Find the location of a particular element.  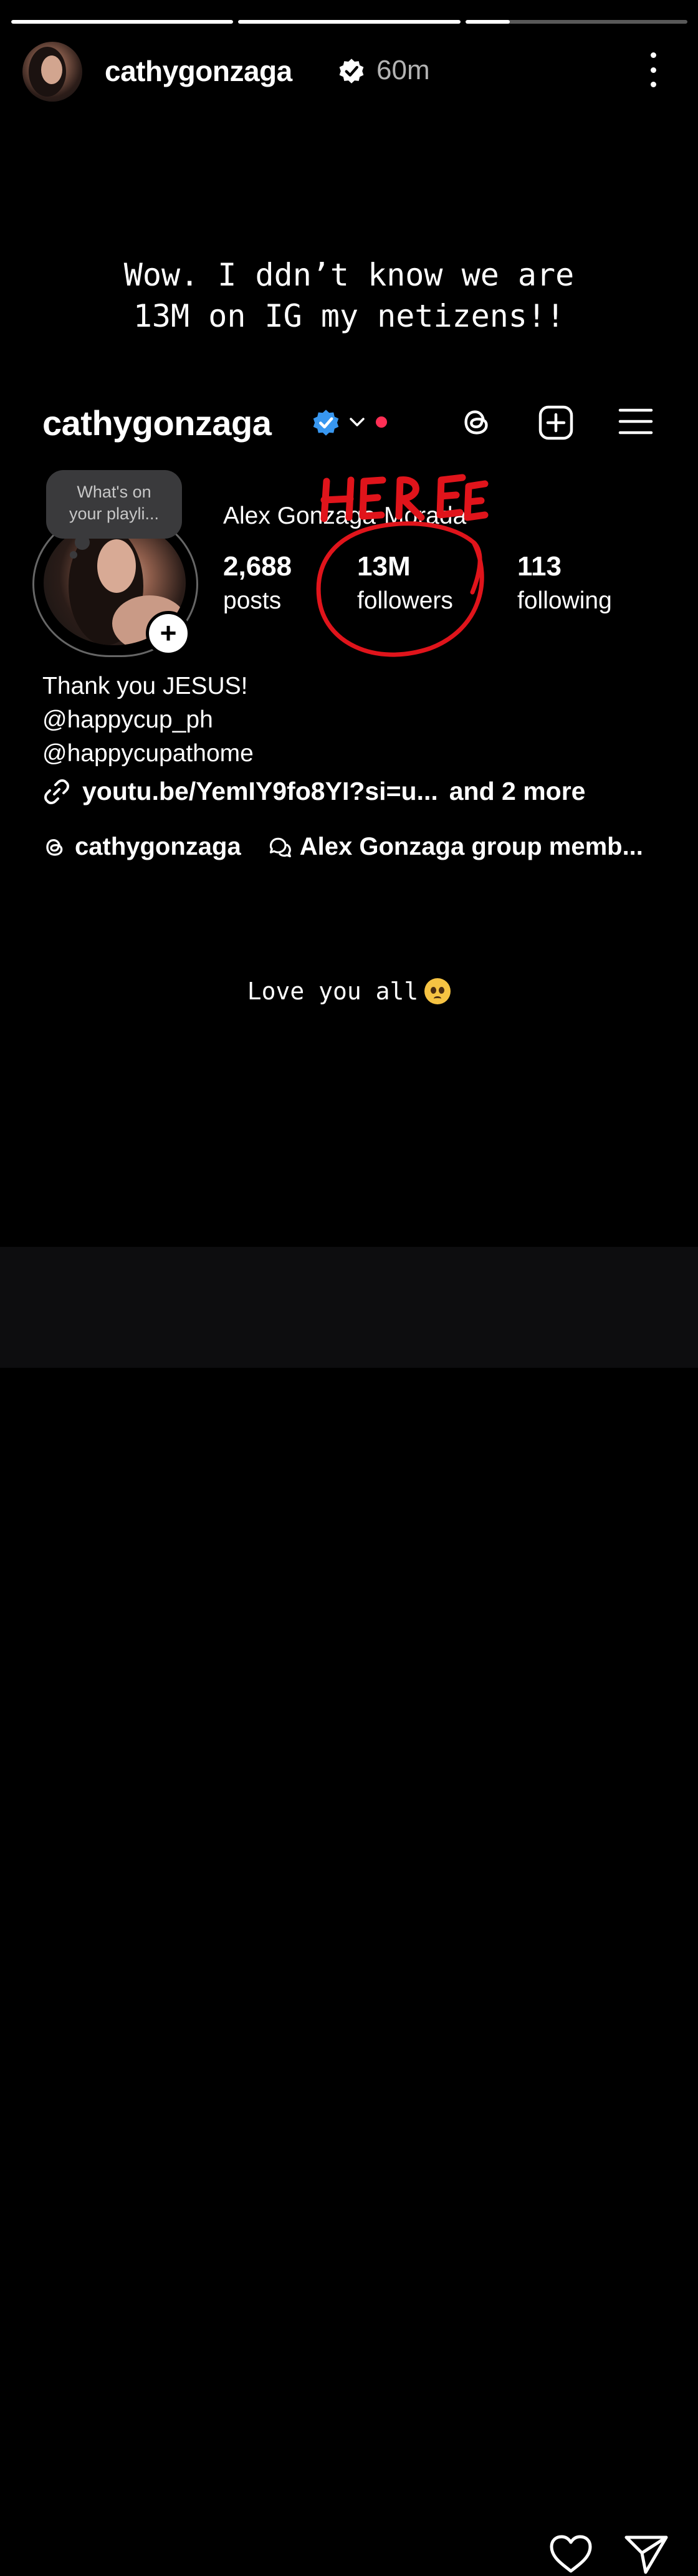

followers-label: followers is located at coordinates (405, 600).